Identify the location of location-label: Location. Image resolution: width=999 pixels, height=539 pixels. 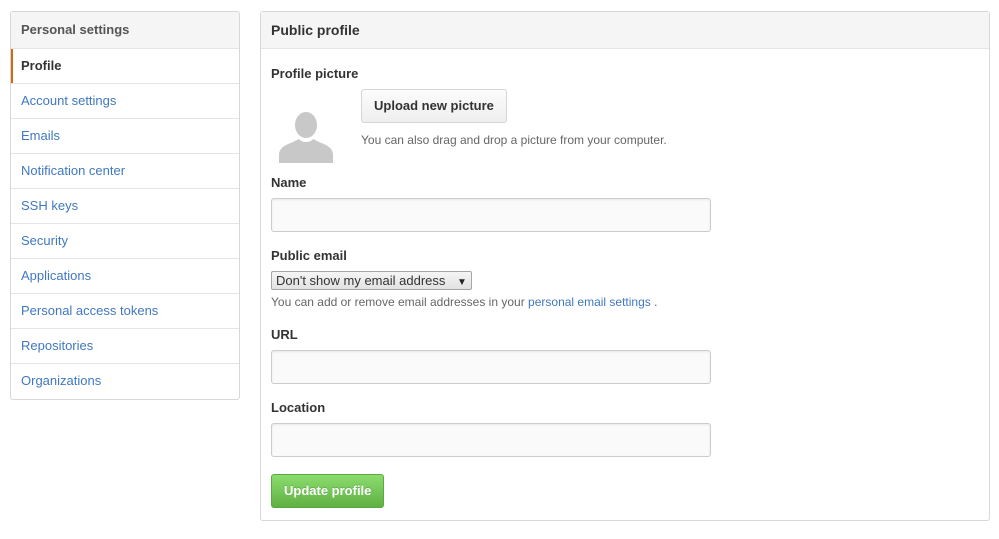
(298, 407).